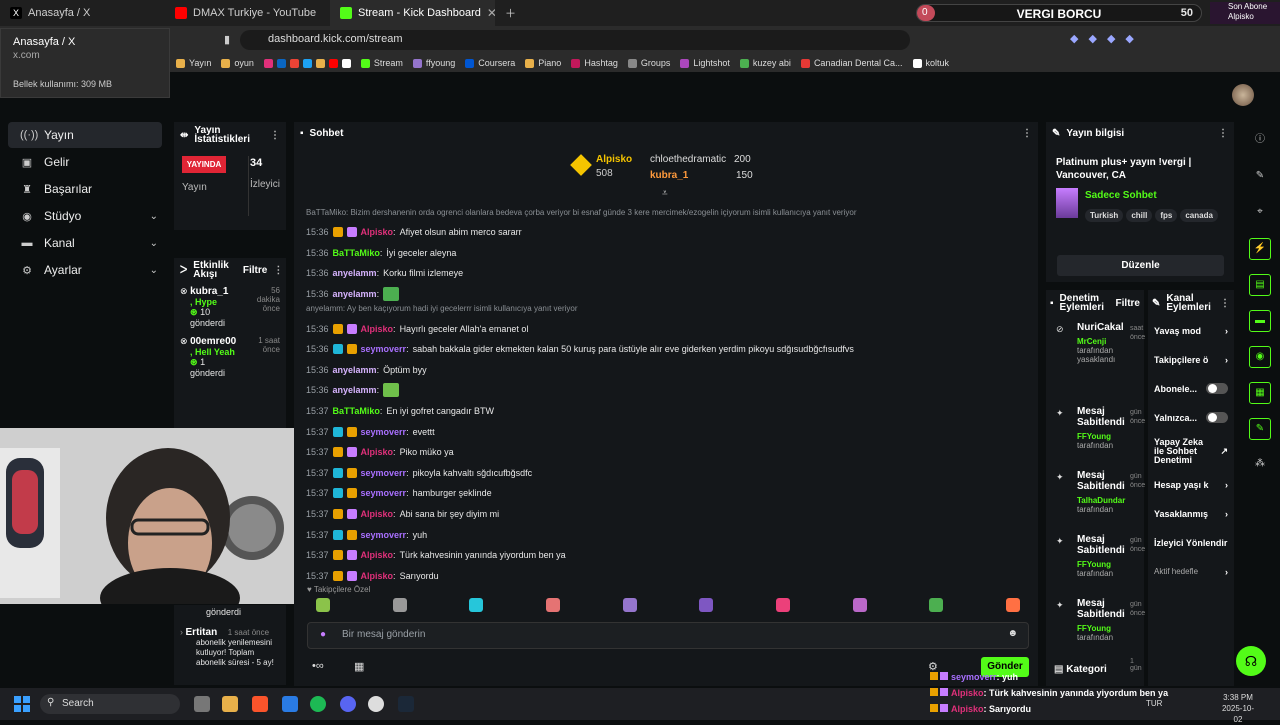 The width and height of the screenshot is (1280, 725). I want to click on bookmark-item: Hashtag, so click(594, 63).